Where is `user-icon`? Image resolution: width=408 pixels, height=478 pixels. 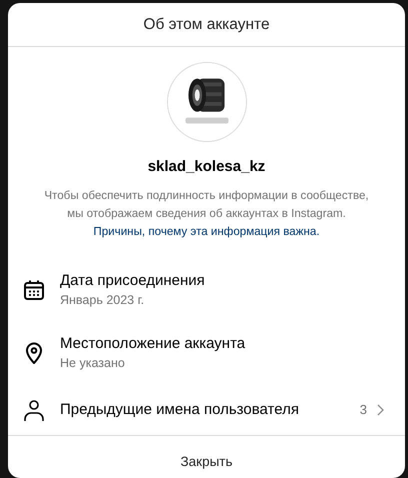 user-icon is located at coordinates (34, 410).